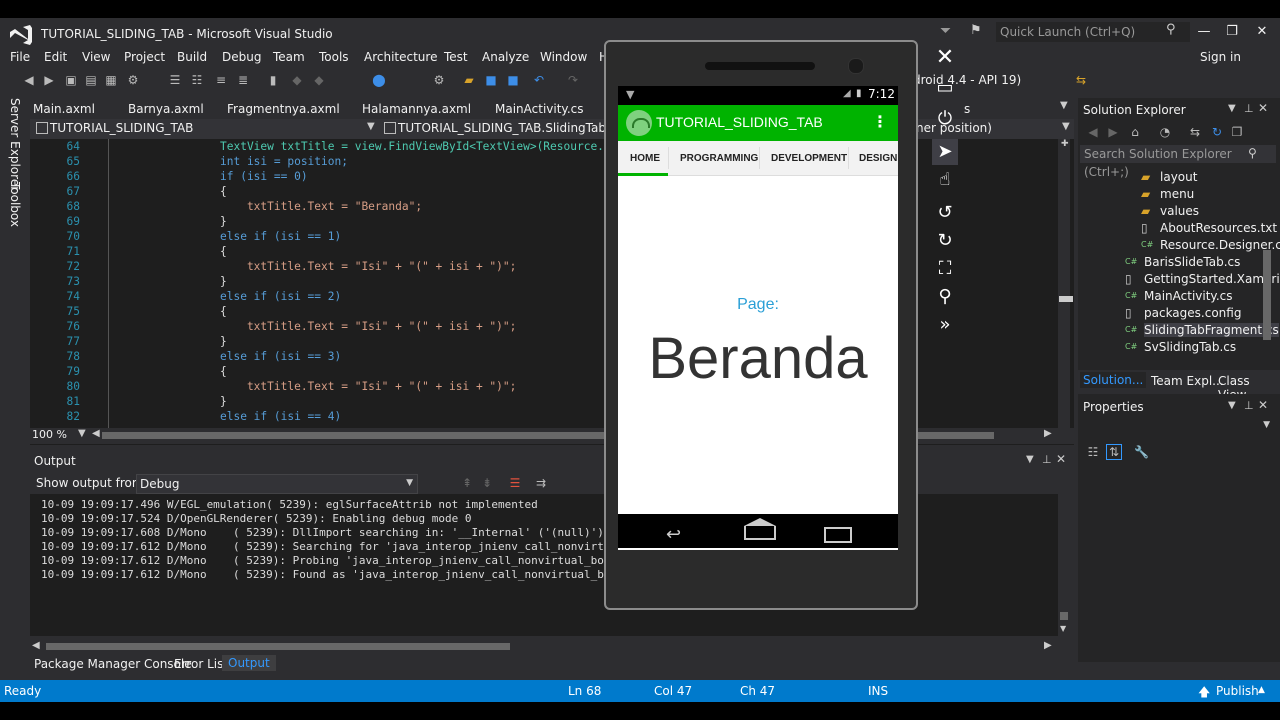  I want to click on emulator-more-icon: », so click(945, 325).